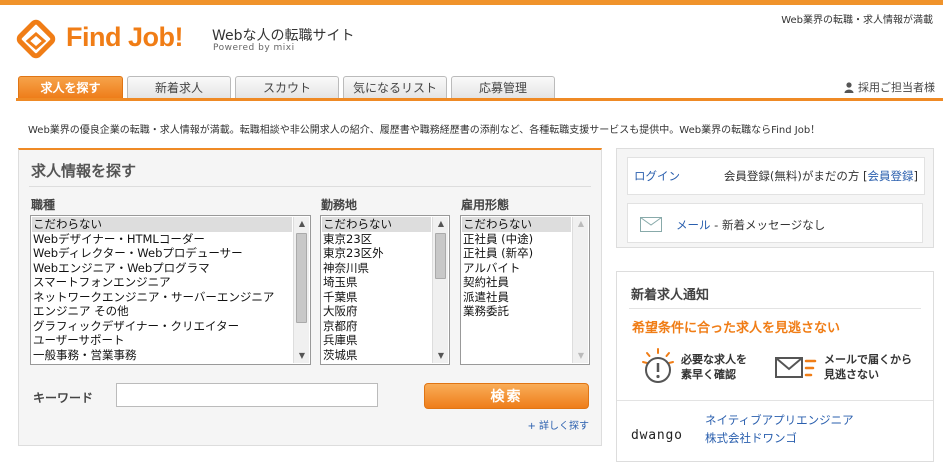 The height and width of the screenshot is (462, 943). I want to click on mail-row: メール - 新着メッセージなし, so click(775, 223).